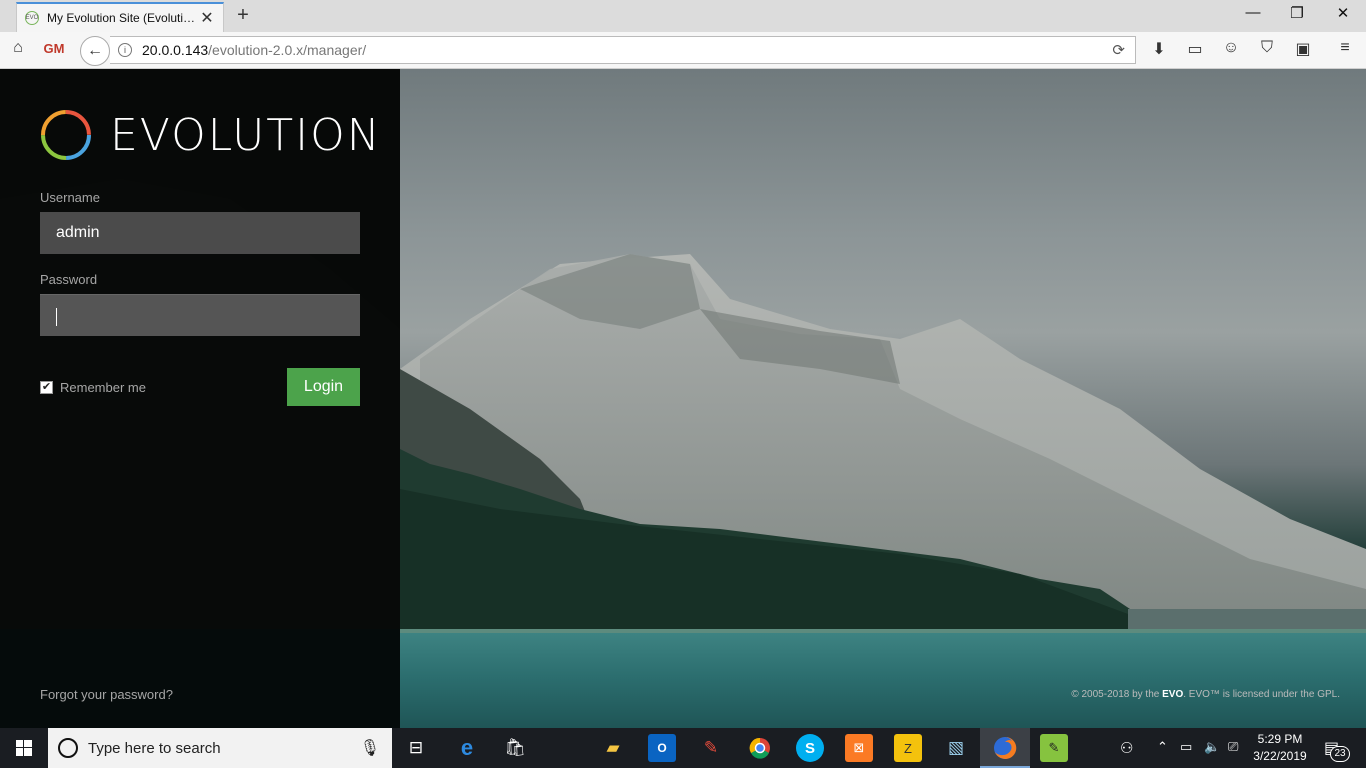 The height and width of the screenshot is (768, 1366). Describe the element at coordinates (1267, 48) in the screenshot. I see `pocket-icon: ⛉` at that location.